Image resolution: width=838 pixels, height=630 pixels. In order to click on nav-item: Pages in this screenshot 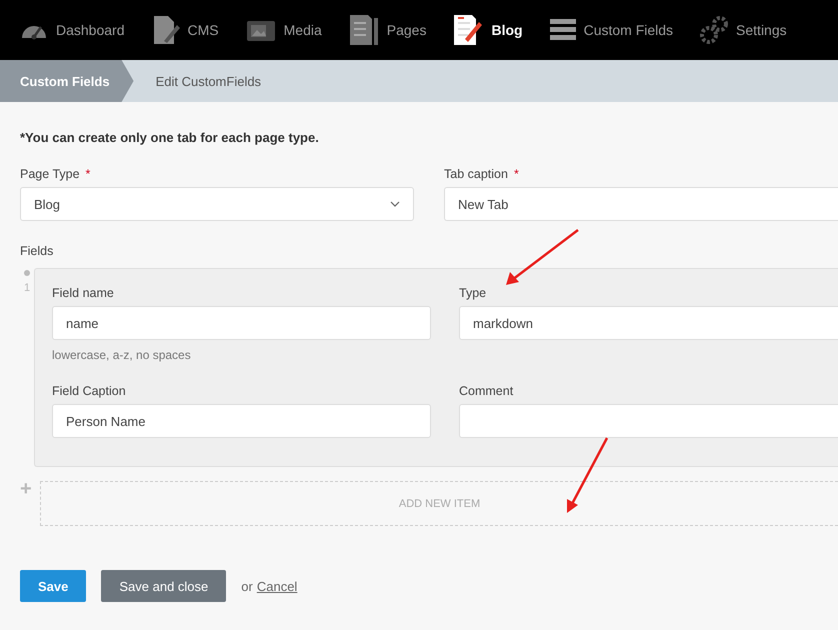, I will do `click(387, 30)`.